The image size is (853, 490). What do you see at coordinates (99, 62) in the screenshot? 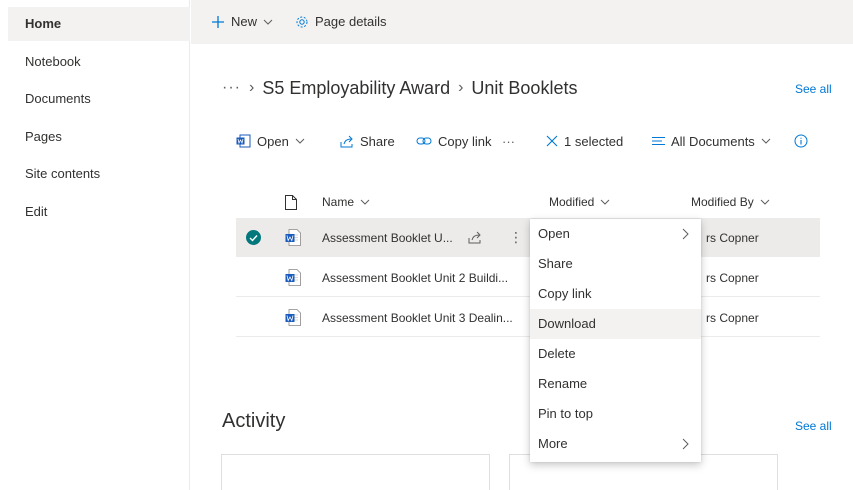
I see `nav-item-notebook: Notebook` at bounding box center [99, 62].